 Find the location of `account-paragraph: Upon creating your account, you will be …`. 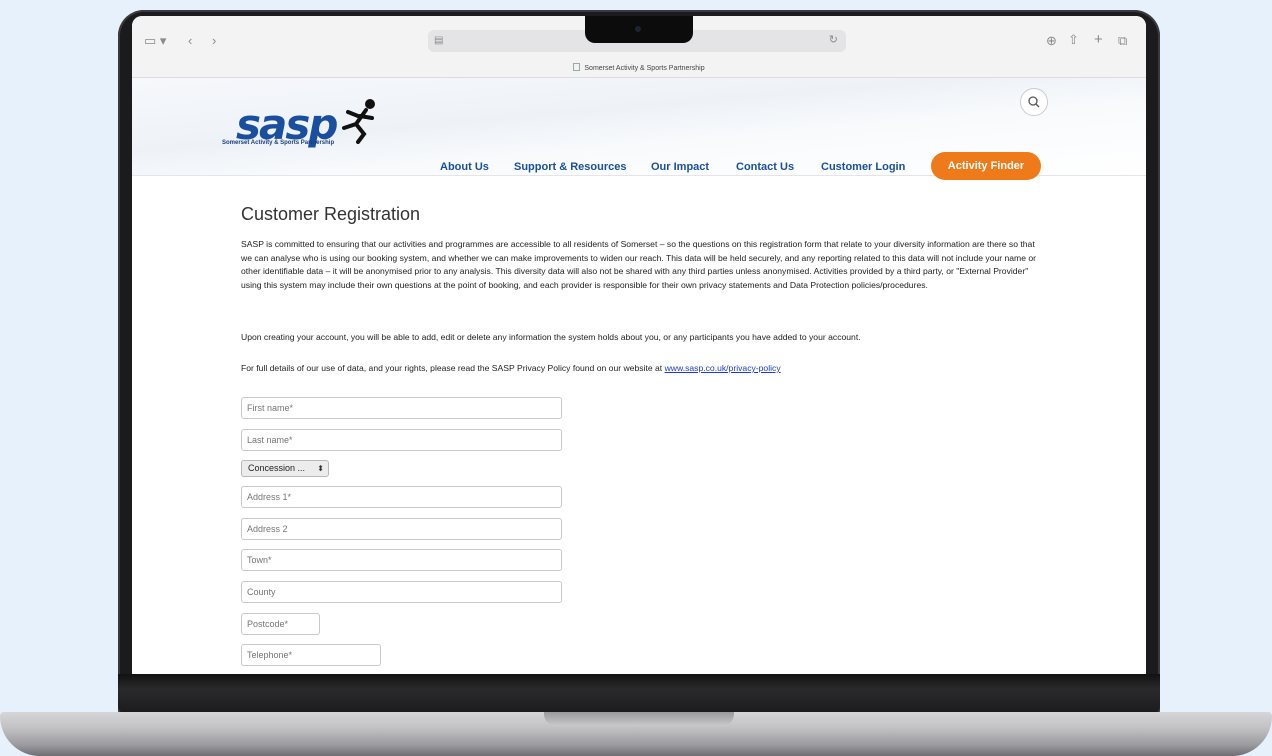

account-paragraph: Upon creating your account, you will be … is located at coordinates (551, 337).